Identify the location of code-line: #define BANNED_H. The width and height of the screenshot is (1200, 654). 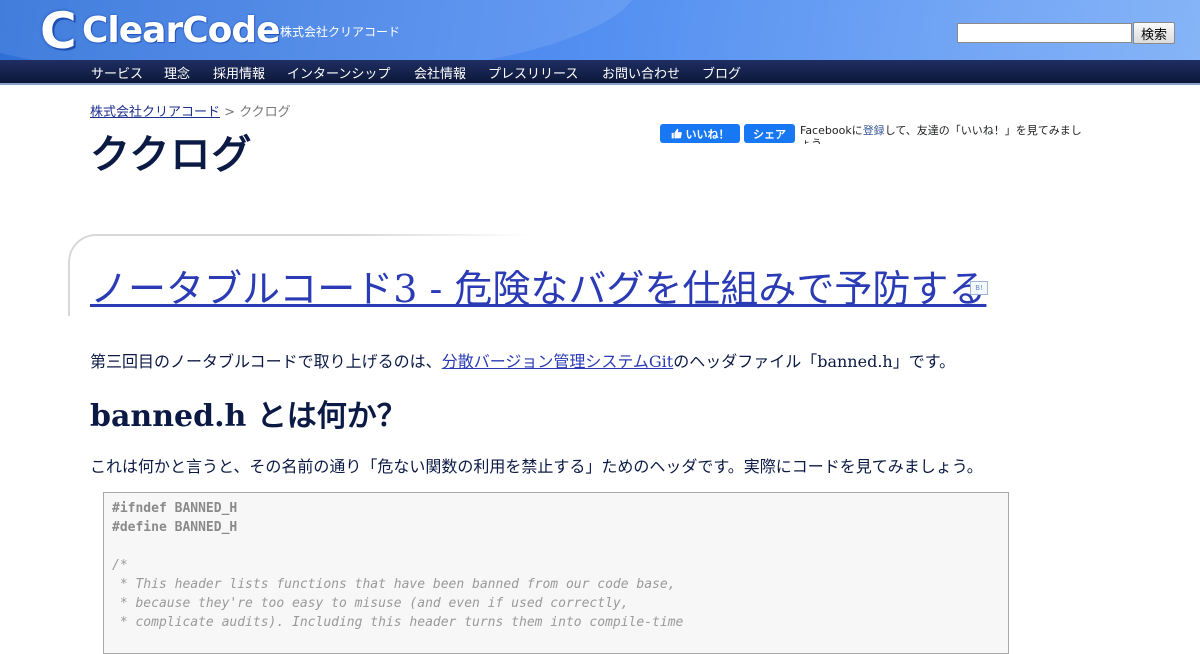
(175, 527).